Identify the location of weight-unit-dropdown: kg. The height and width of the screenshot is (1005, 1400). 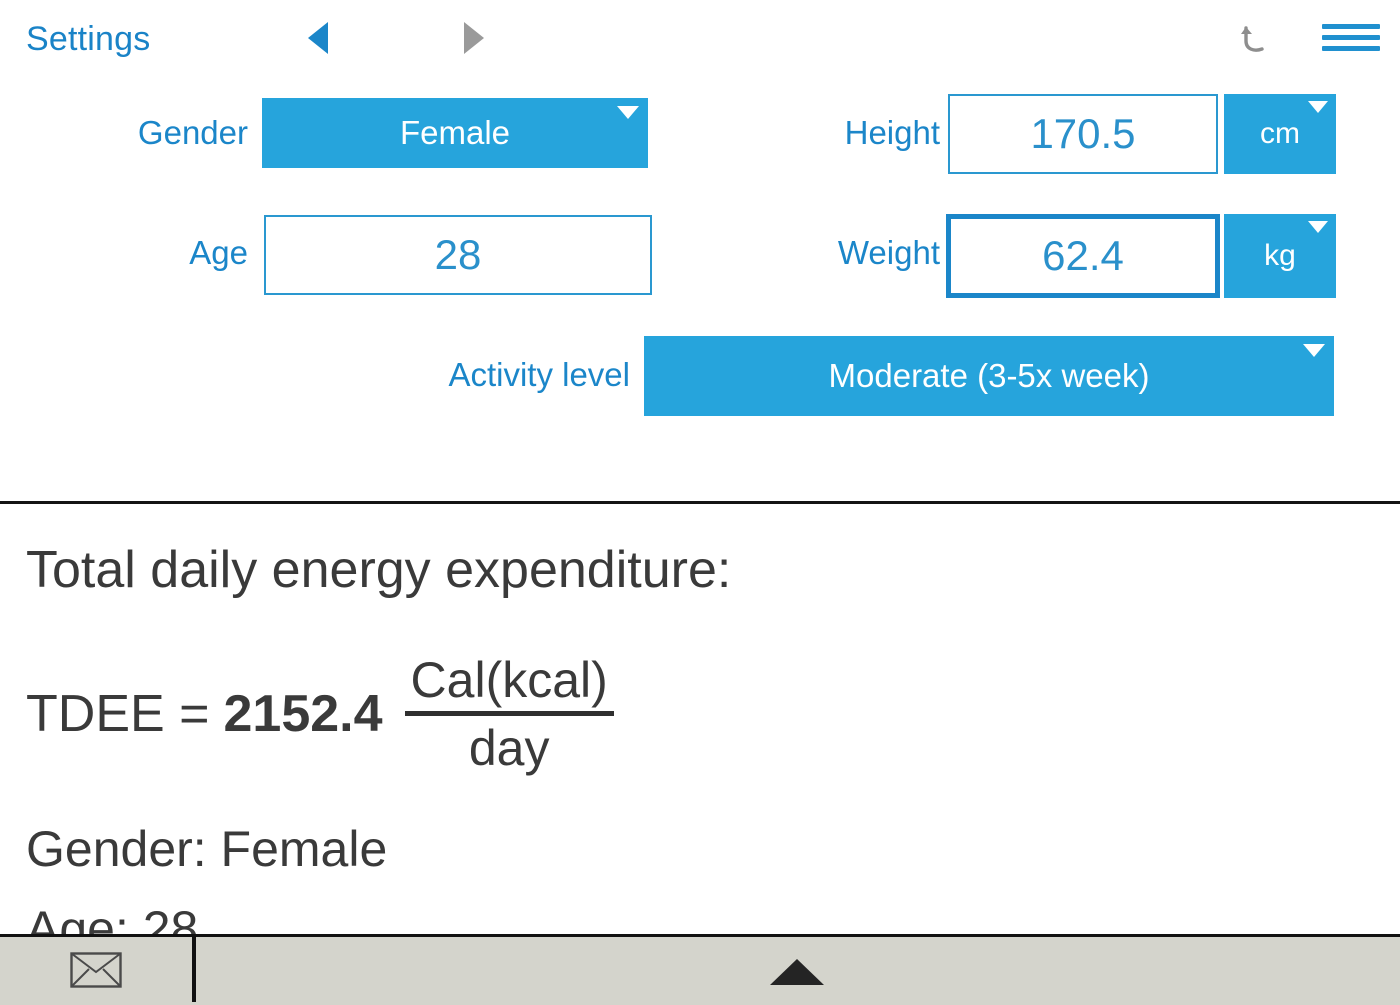
(1280, 256).